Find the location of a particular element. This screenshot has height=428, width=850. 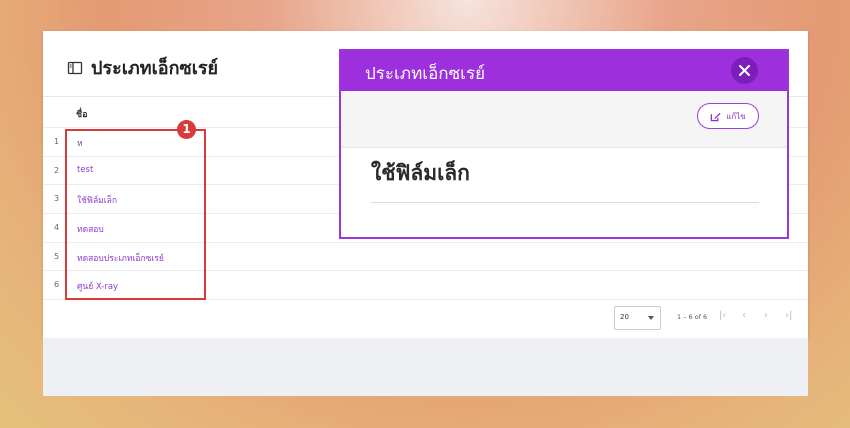

edit-button: แก้ไข is located at coordinates (728, 116).